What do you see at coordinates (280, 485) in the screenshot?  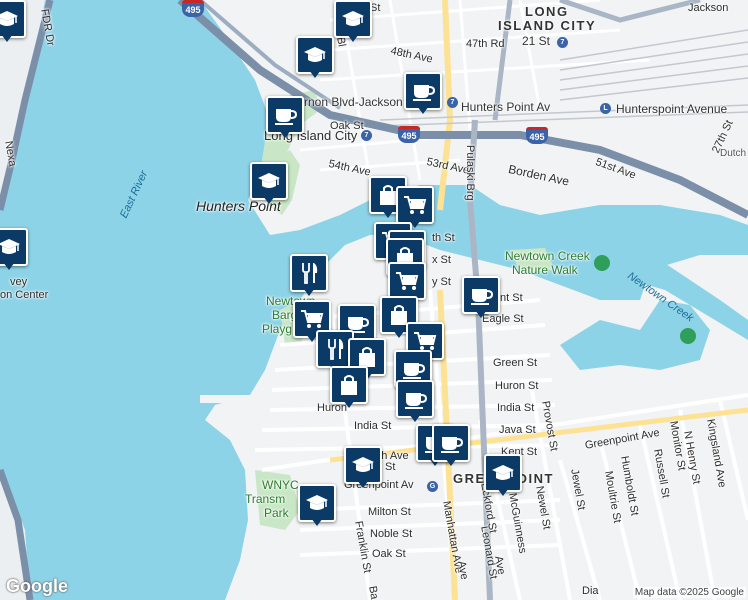 I see `park-label-wnyc: WNYC` at bounding box center [280, 485].